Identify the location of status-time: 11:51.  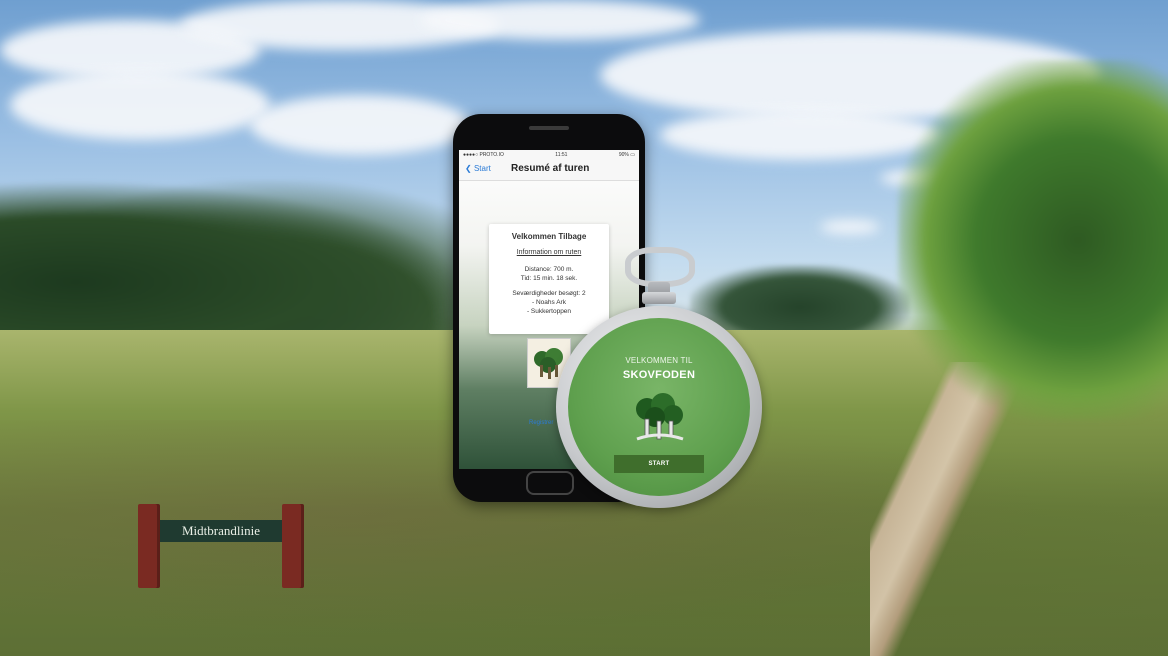
(561, 155).